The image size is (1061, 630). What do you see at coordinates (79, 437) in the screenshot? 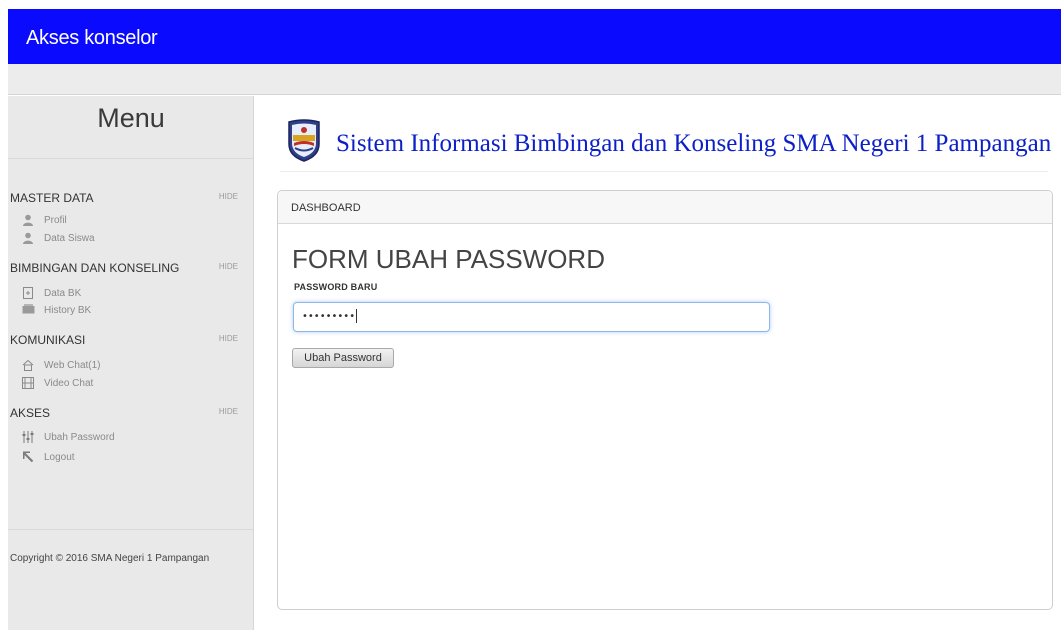
I see `sidebar-item-label: Ubah Password` at bounding box center [79, 437].